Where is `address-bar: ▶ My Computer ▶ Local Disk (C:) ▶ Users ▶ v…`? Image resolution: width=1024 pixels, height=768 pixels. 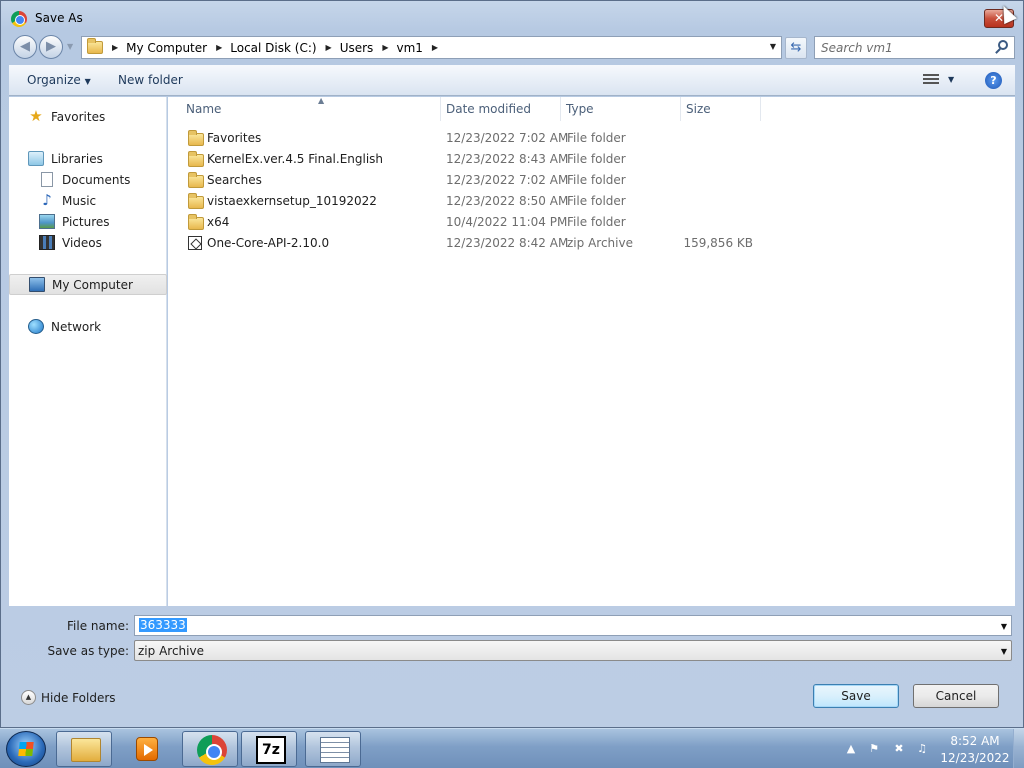
address-bar: ▶ My Computer ▶ Local Disk (C:) ▶ Users ▶ v… is located at coordinates (431, 47).